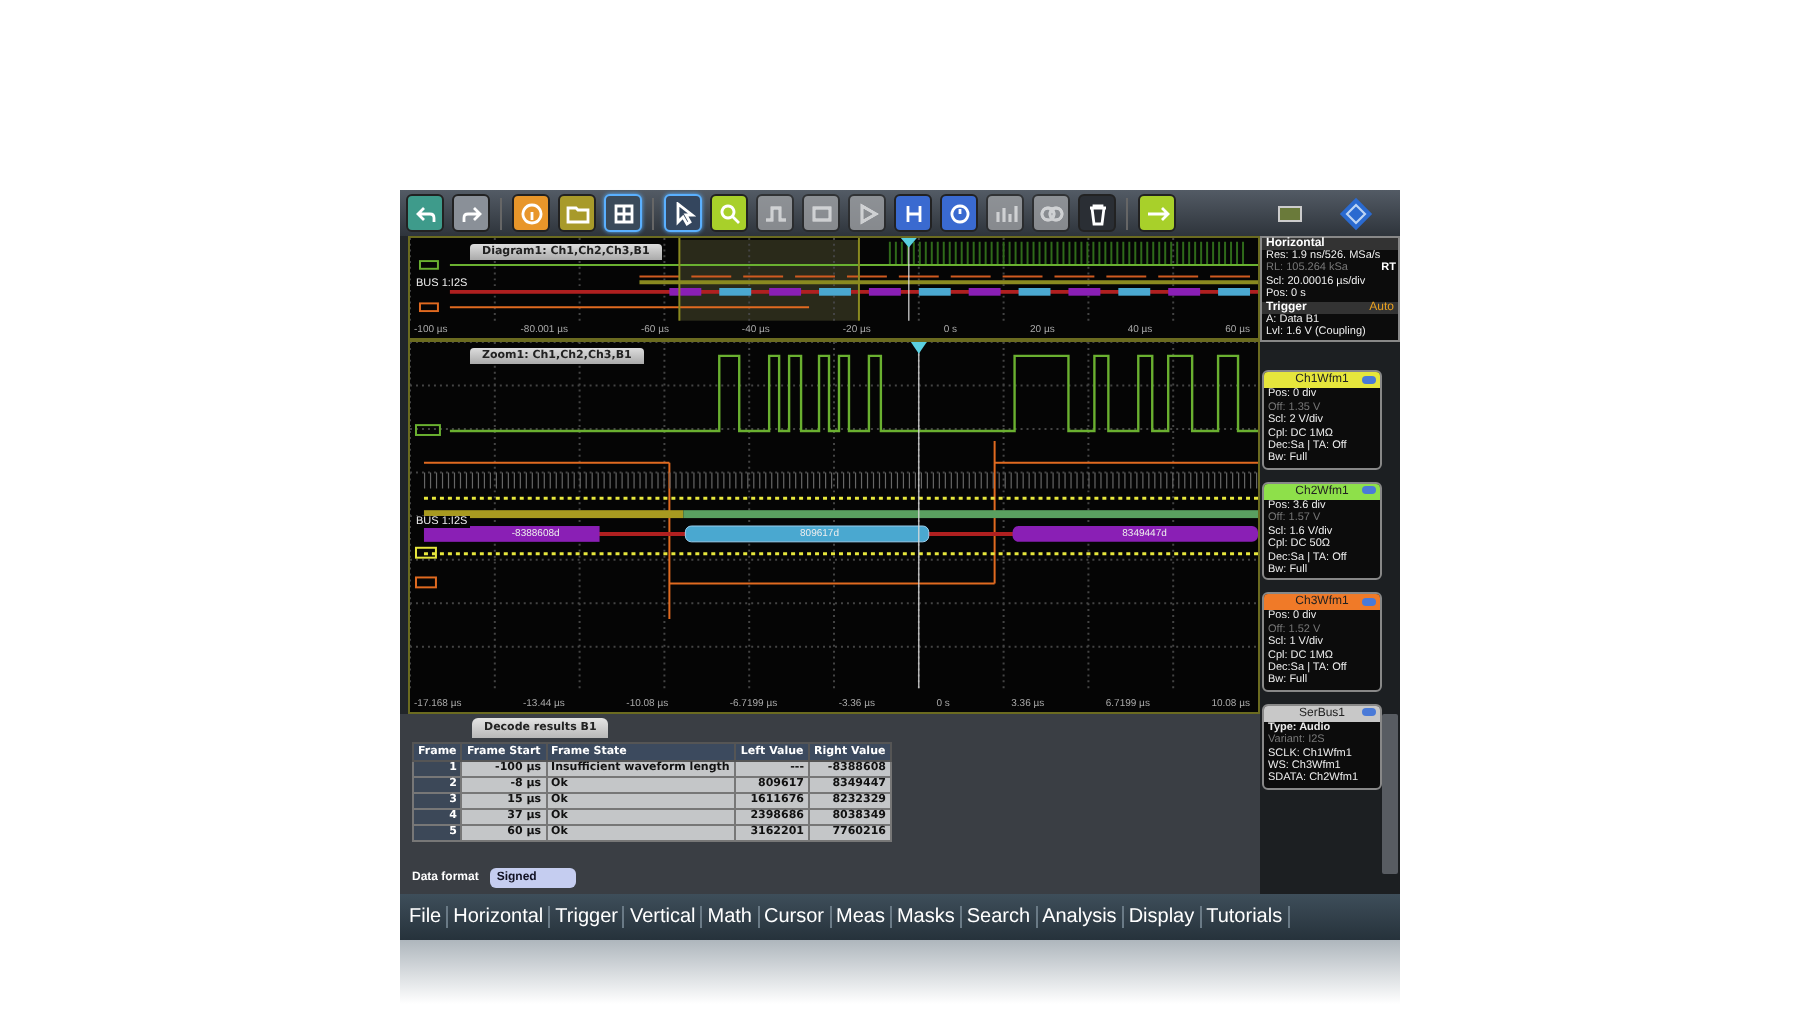 Image resolution: width=1800 pixels, height=1012 pixels. I want to click on menu-item: Horizontal, so click(499, 917).